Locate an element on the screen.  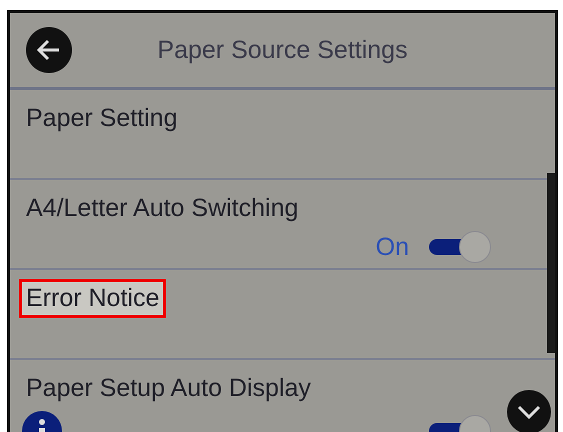
item-label: A4/Letter Auto Switching is located at coordinates (162, 208).